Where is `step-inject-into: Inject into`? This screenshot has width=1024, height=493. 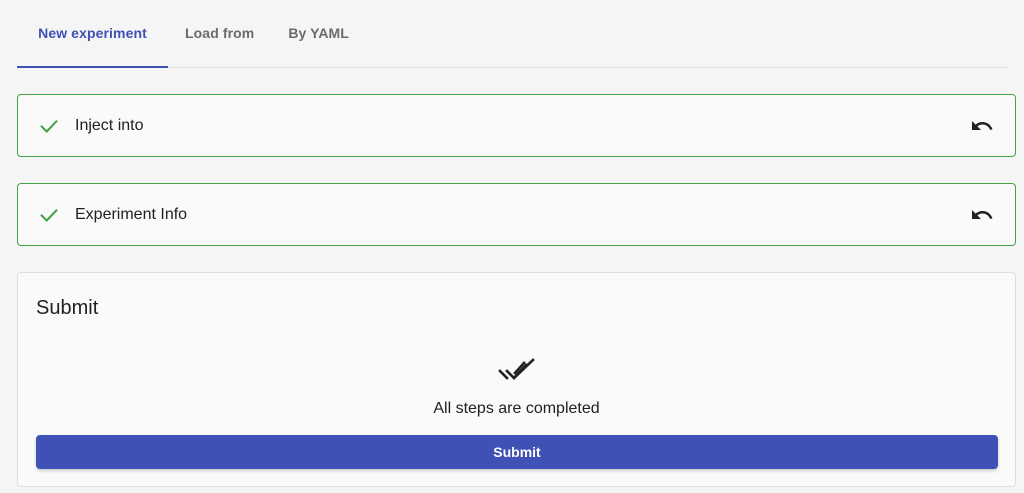
step-inject-into: Inject into is located at coordinates (516, 125).